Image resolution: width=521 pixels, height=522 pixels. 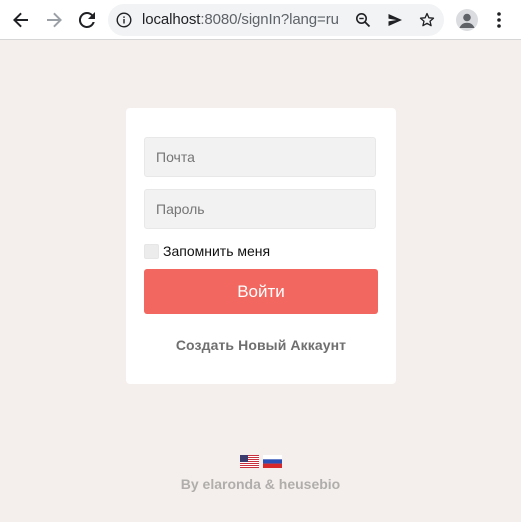 I want to click on password-field, so click(x=260, y=209).